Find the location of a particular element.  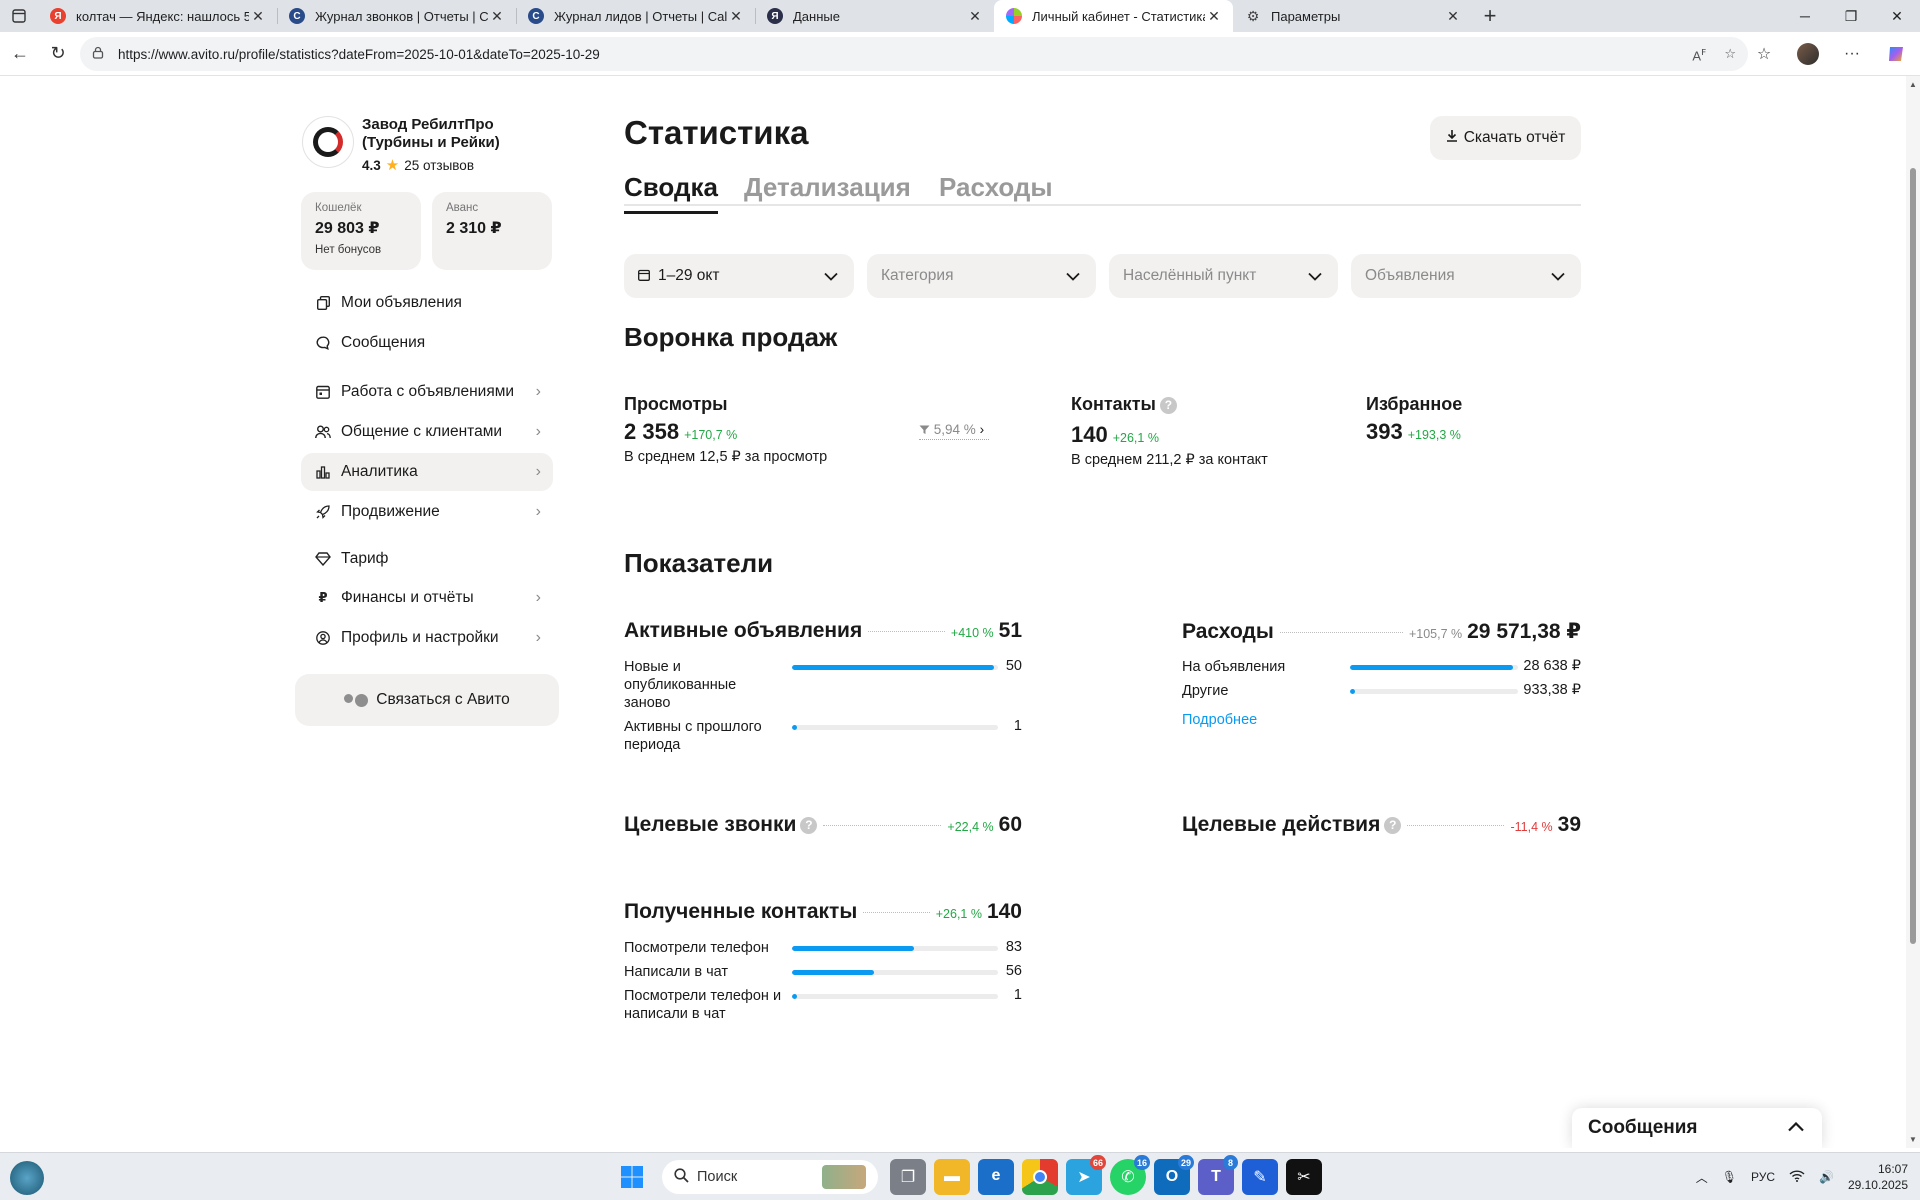

views-value: 2 358 +170,7 % is located at coordinates (680, 432).